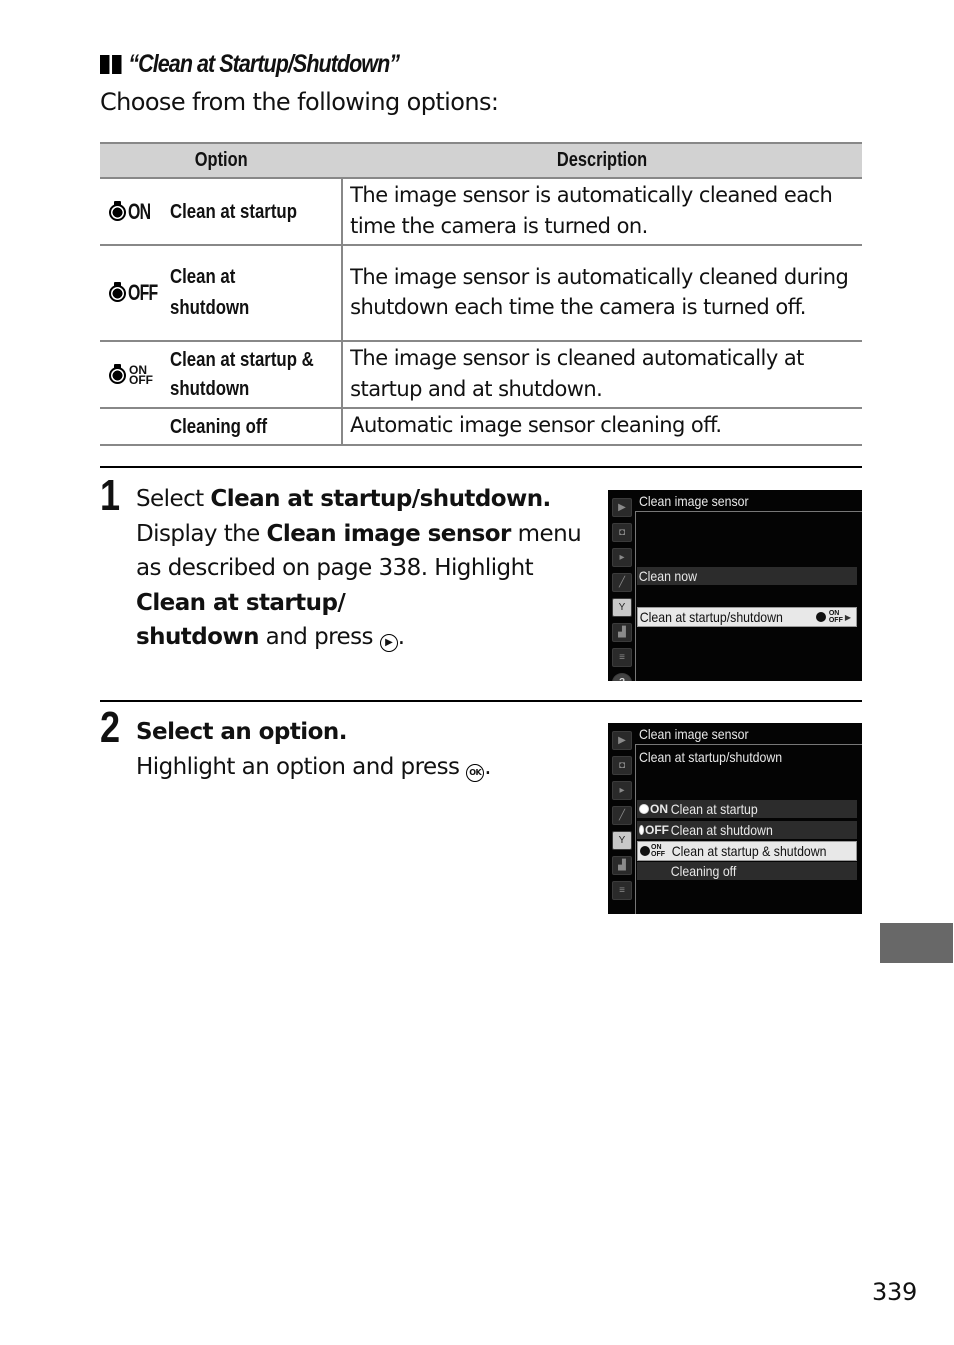 This screenshot has height=1345, width=954. I want to click on option-label: Clean at shutdown, so click(210, 292).